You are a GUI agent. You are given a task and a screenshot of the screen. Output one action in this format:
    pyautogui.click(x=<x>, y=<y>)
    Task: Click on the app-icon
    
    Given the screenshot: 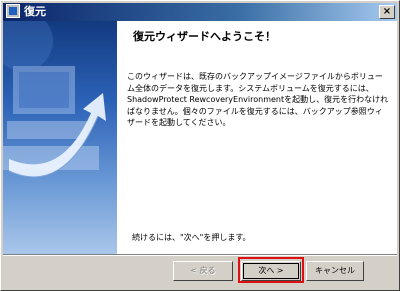 What is the action you would take?
    pyautogui.click(x=13, y=11)
    